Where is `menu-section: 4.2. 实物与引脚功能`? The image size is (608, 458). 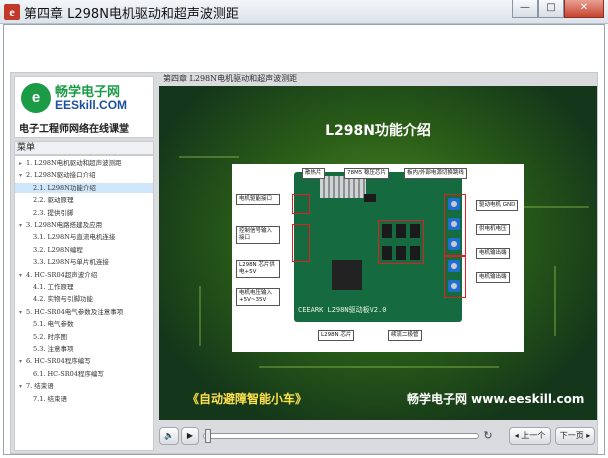 menu-section: 4.2. 实物与引脚功能 is located at coordinates (84, 299).